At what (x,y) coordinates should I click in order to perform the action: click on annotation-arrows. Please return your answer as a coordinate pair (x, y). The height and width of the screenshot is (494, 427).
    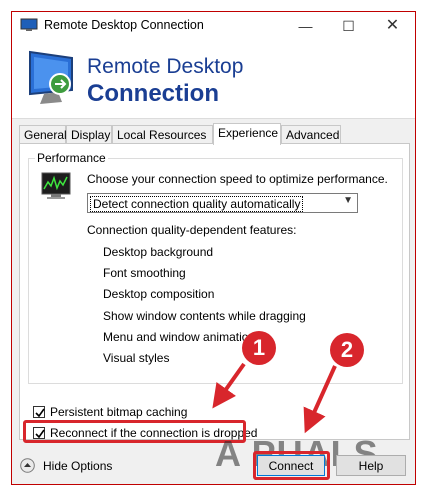
    Looking at the image, I should click on (274, 398).